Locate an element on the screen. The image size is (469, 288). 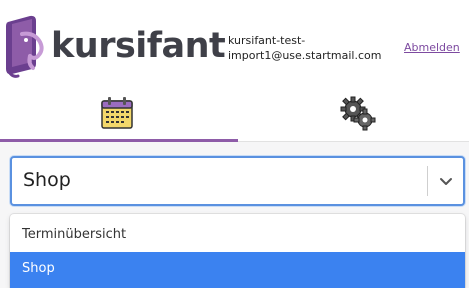
kursifant-logo: kursifant is located at coordinates (113, 45).